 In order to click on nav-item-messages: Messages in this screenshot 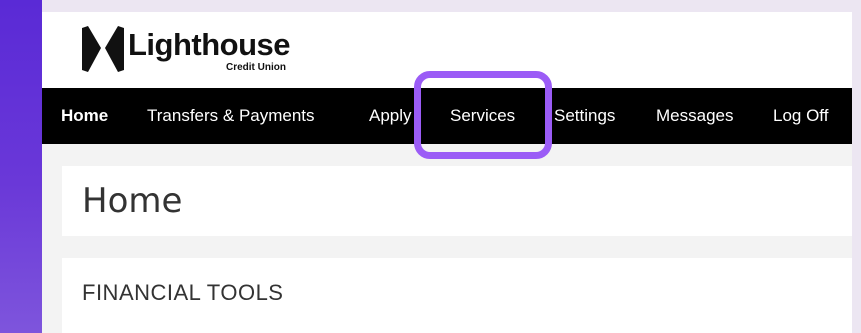, I will do `click(694, 116)`.